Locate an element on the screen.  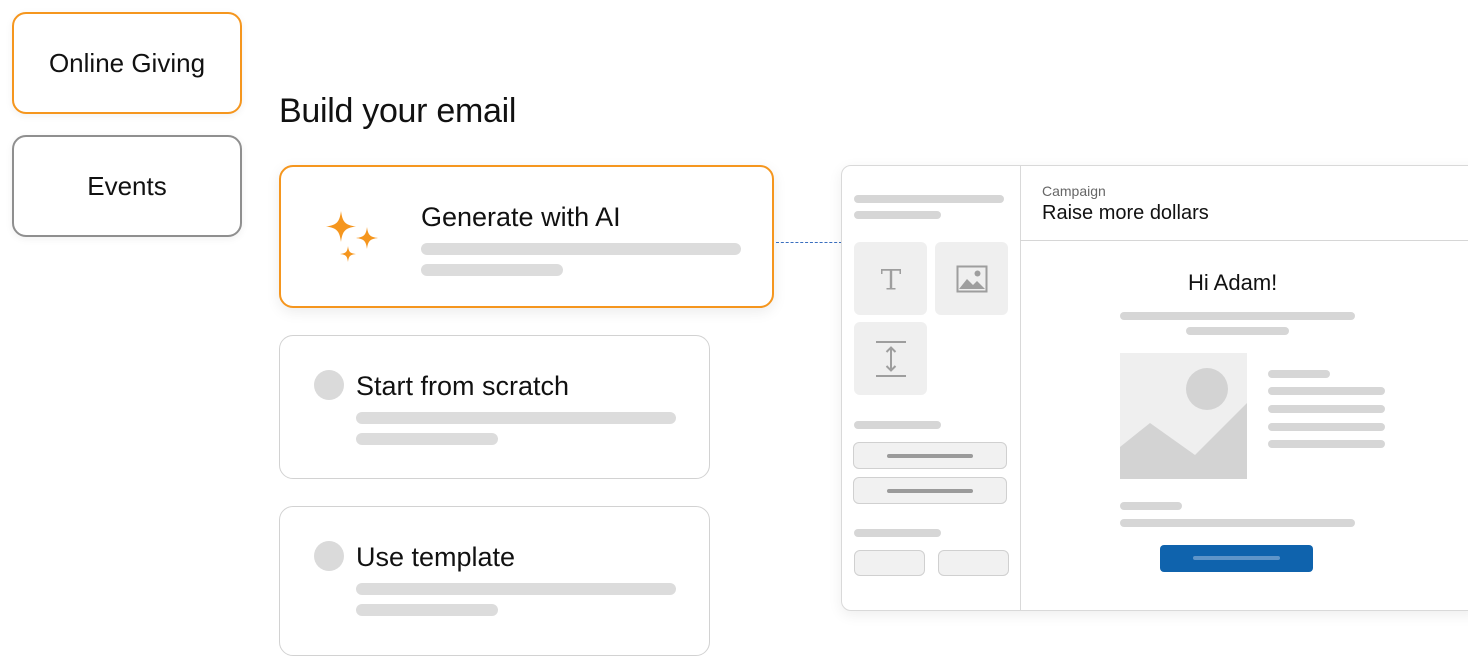
page-title: Build your email is located at coordinates (398, 111).